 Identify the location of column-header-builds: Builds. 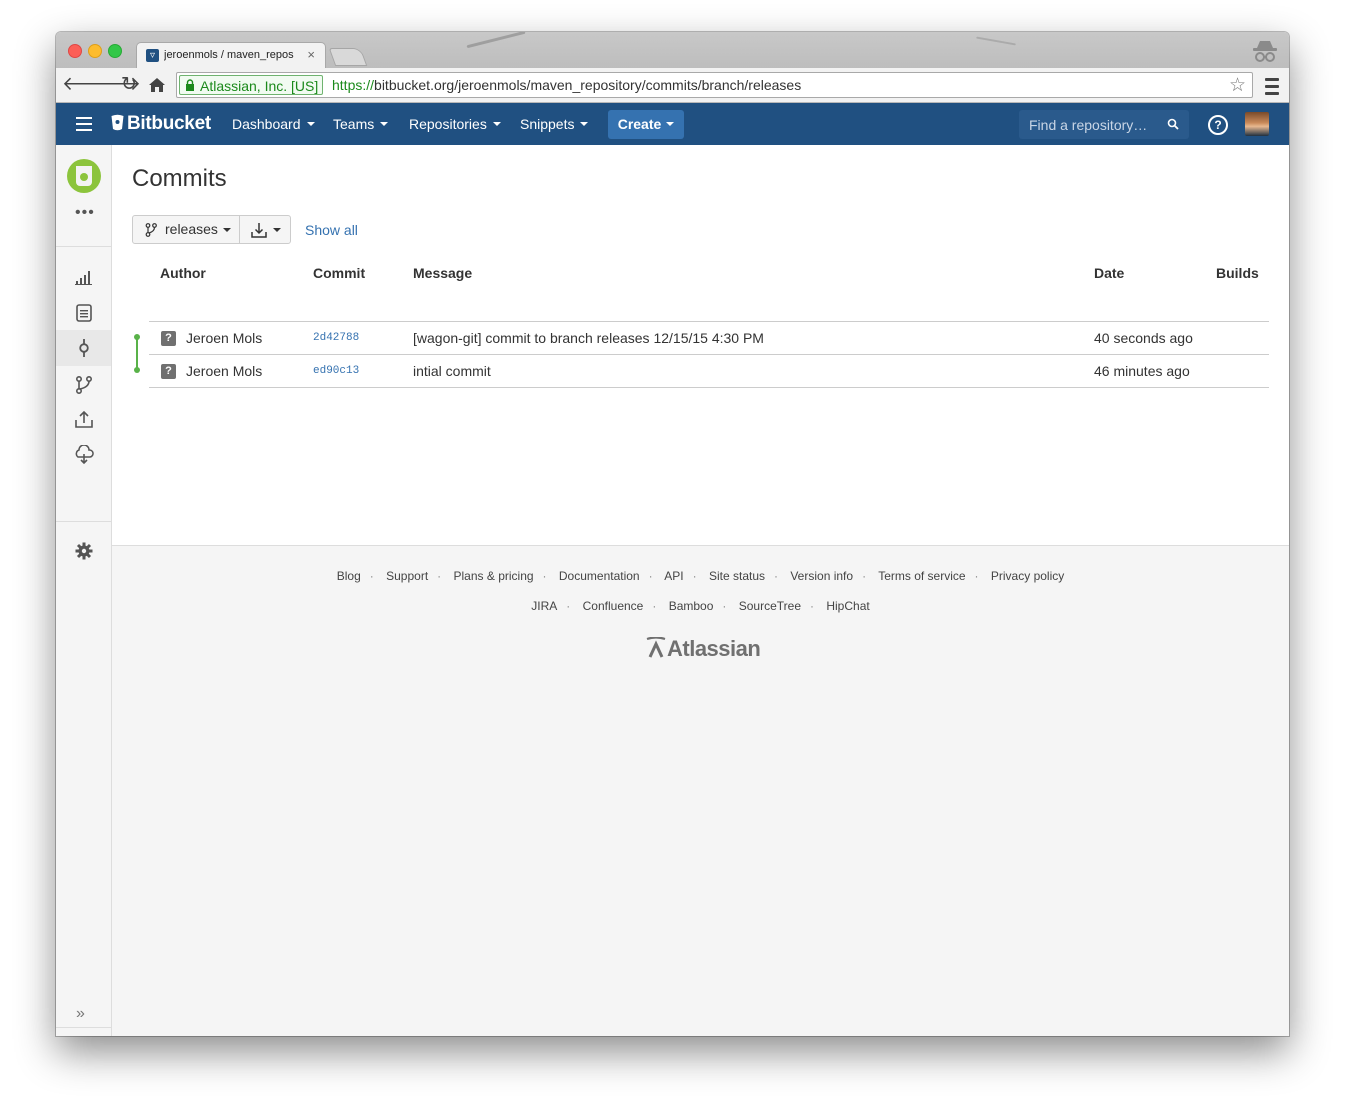
(1237, 273).